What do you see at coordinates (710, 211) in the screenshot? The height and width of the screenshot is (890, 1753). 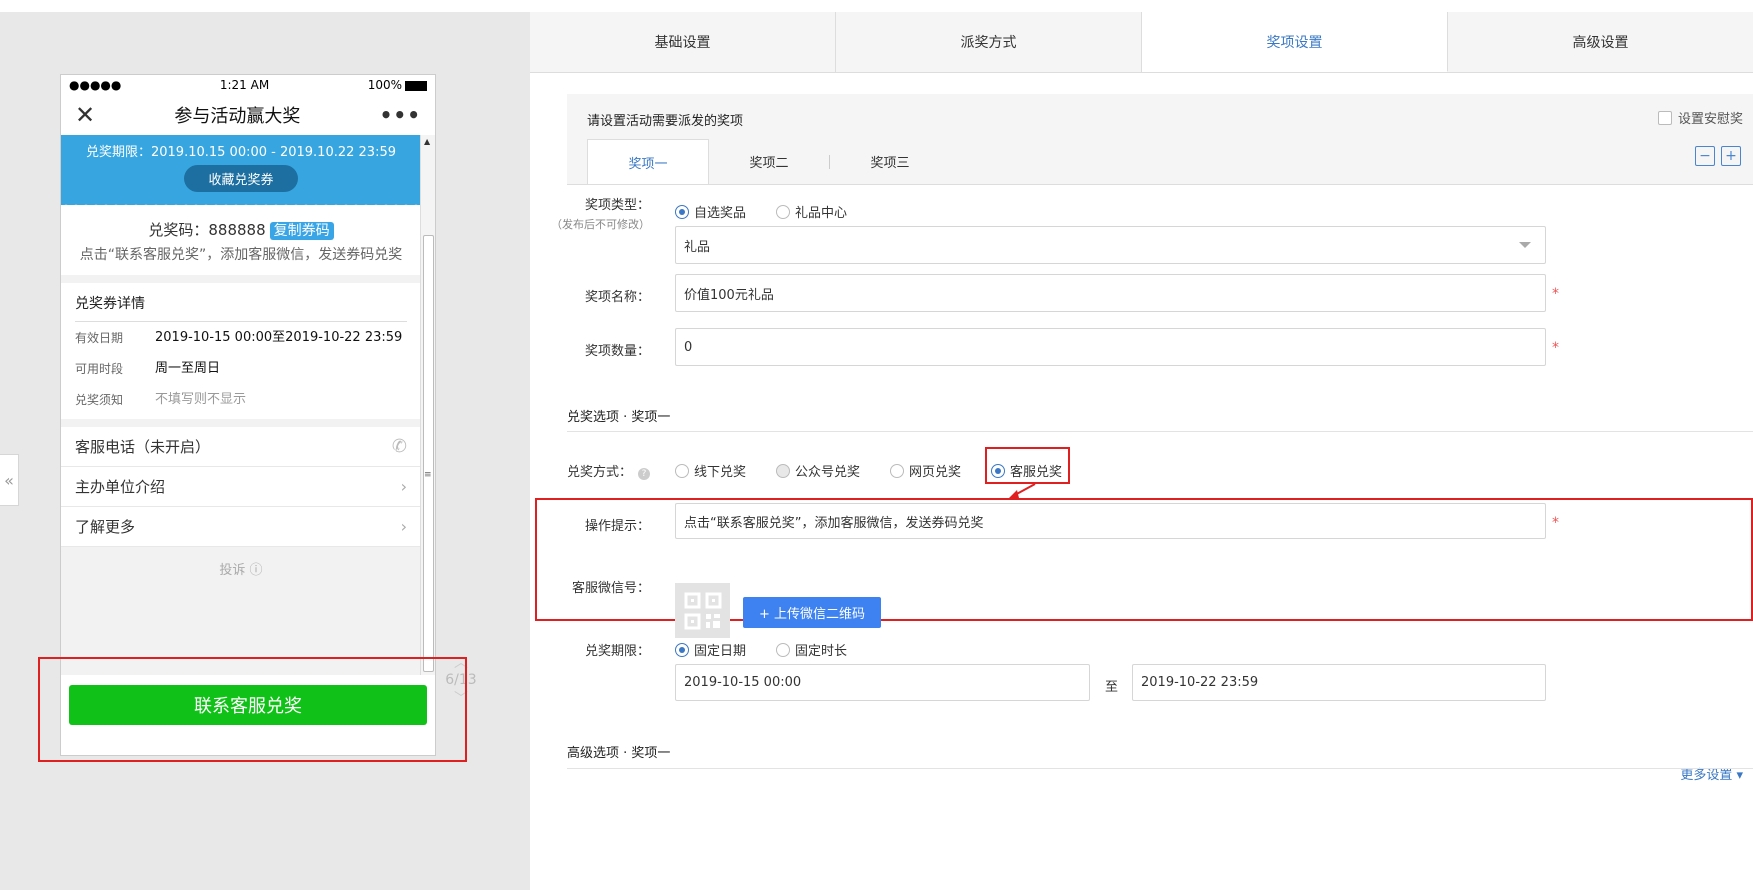 I see `radio-custom-prize: 自选奖品` at bounding box center [710, 211].